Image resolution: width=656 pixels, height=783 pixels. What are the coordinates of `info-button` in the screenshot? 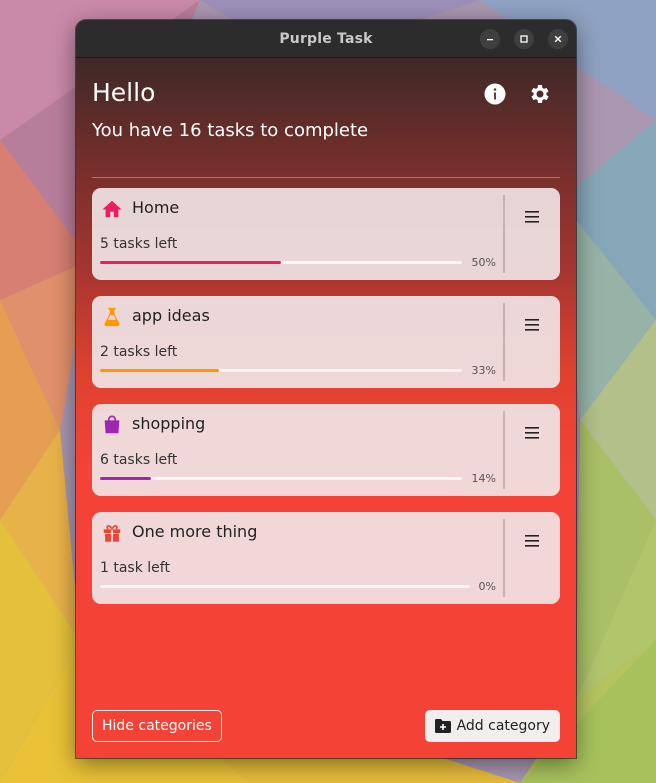 It's located at (495, 94).